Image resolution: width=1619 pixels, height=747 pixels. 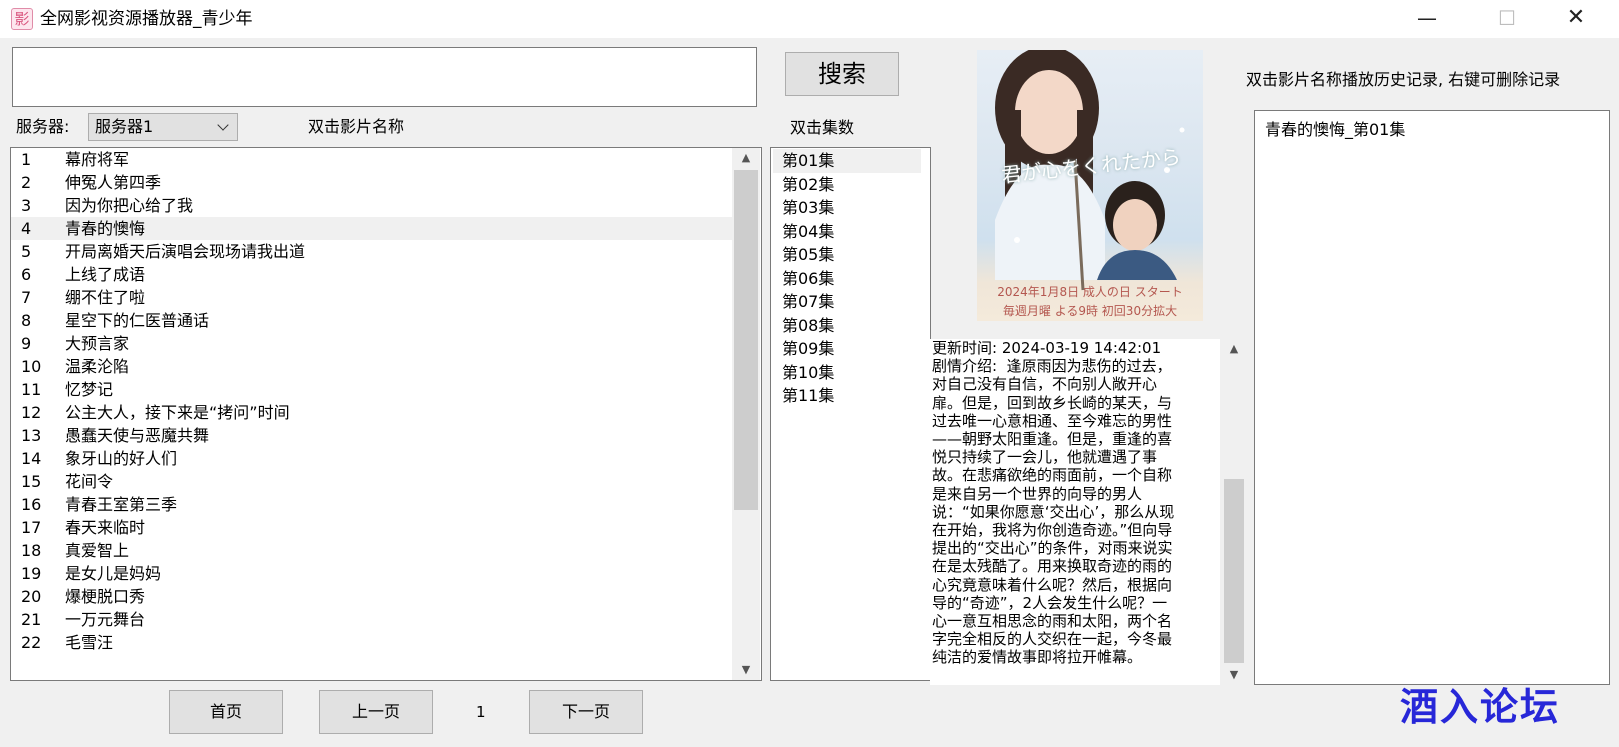 I want to click on film-number: 9, so click(x=26, y=343).